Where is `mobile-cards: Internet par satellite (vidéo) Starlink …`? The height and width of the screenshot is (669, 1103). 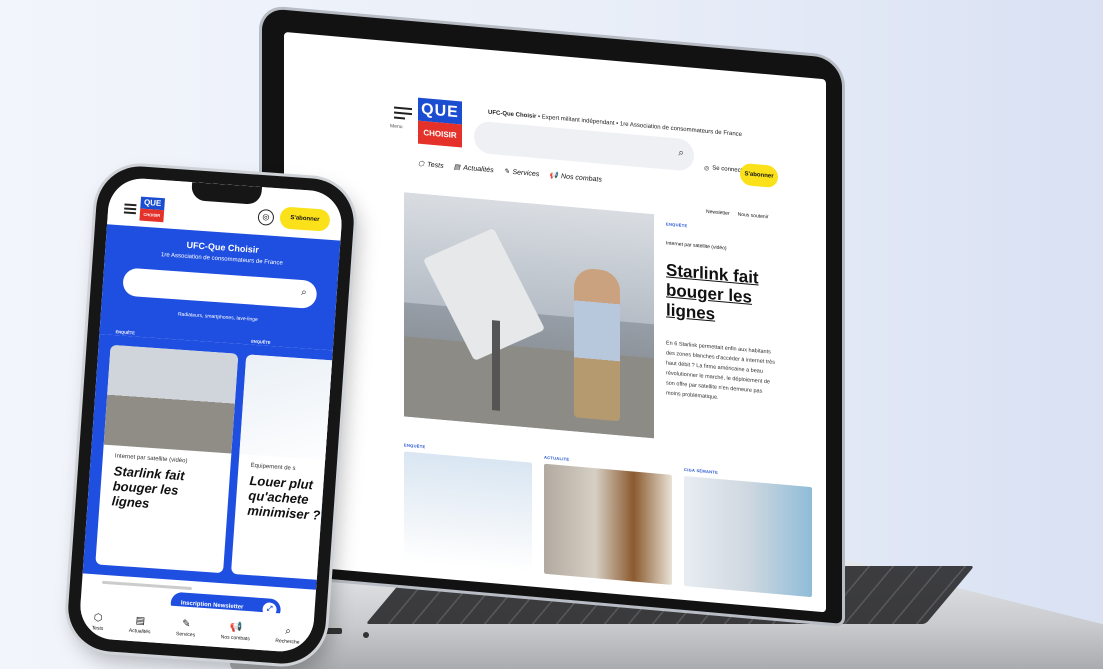
mobile-cards: Internet par satellite (vidéo) Starlink … is located at coordinates (213, 462).